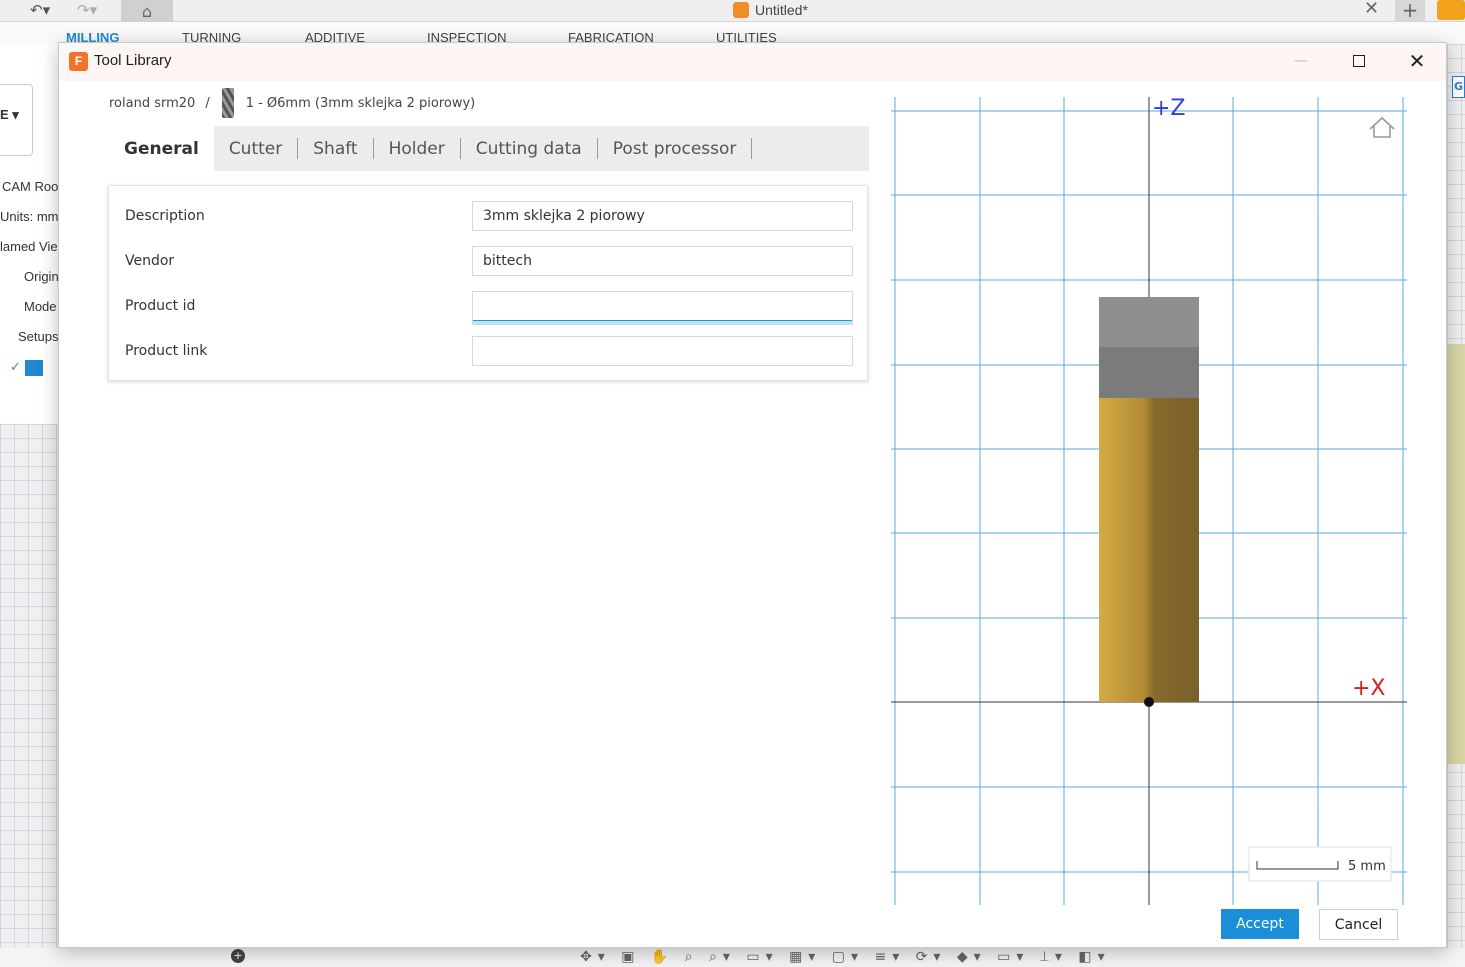 The height and width of the screenshot is (967, 1465). Describe the element at coordinates (529, 148) in the screenshot. I see `tab-cutting-data: Cutting data` at that location.